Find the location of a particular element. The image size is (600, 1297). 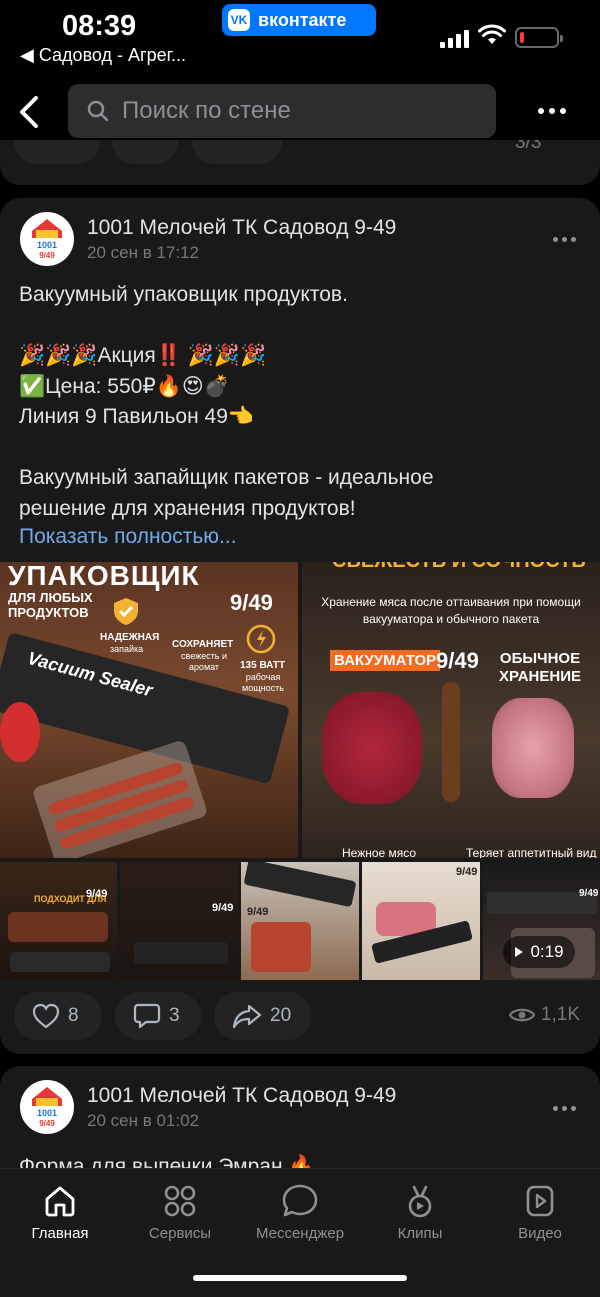

reposts-count: 20 is located at coordinates (281, 1015).